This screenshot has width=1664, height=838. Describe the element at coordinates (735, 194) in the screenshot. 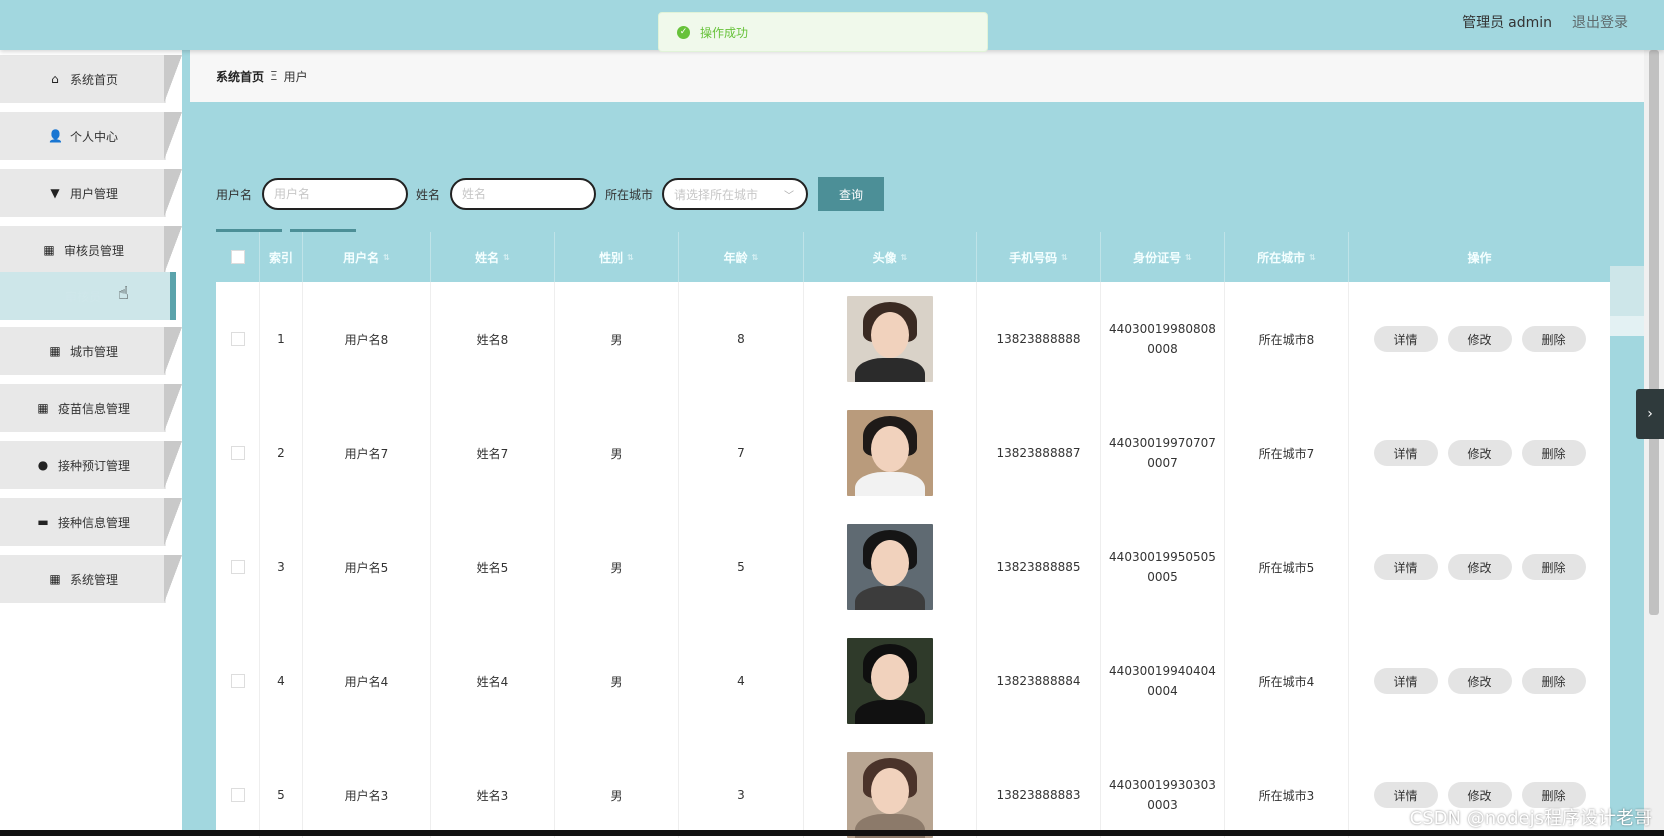

I see `city-select: 请选择所在城市 ﹀` at that location.